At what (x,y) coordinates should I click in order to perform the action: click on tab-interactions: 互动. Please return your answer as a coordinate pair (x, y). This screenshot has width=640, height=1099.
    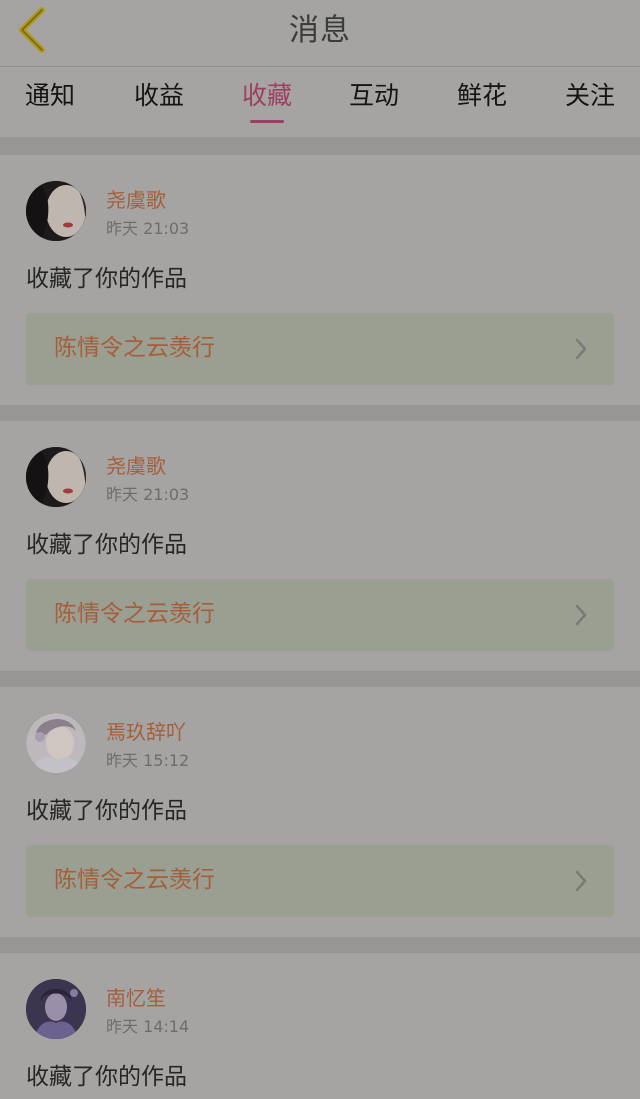
    Looking at the image, I should click on (374, 101).